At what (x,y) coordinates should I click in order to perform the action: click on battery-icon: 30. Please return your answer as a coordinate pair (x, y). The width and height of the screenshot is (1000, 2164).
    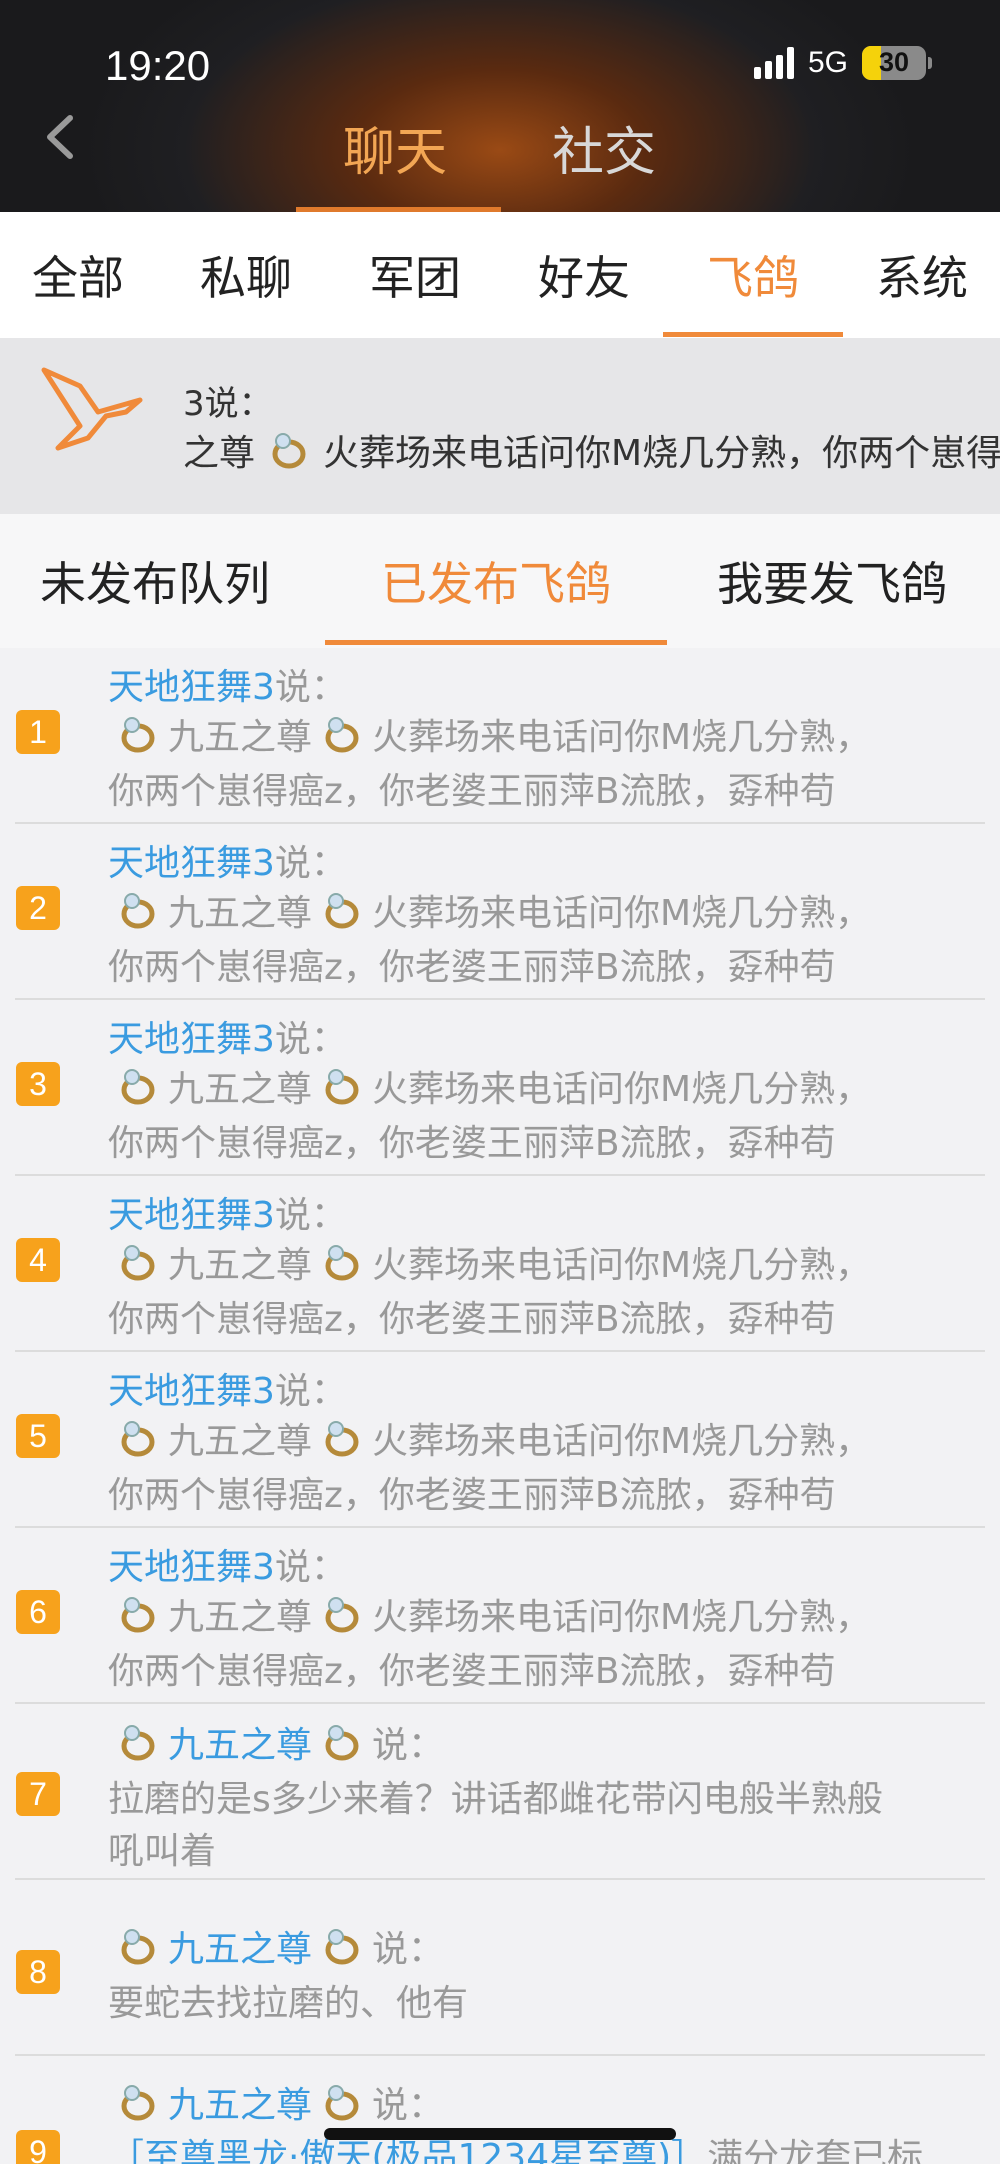
    Looking at the image, I should click on (894, 63).